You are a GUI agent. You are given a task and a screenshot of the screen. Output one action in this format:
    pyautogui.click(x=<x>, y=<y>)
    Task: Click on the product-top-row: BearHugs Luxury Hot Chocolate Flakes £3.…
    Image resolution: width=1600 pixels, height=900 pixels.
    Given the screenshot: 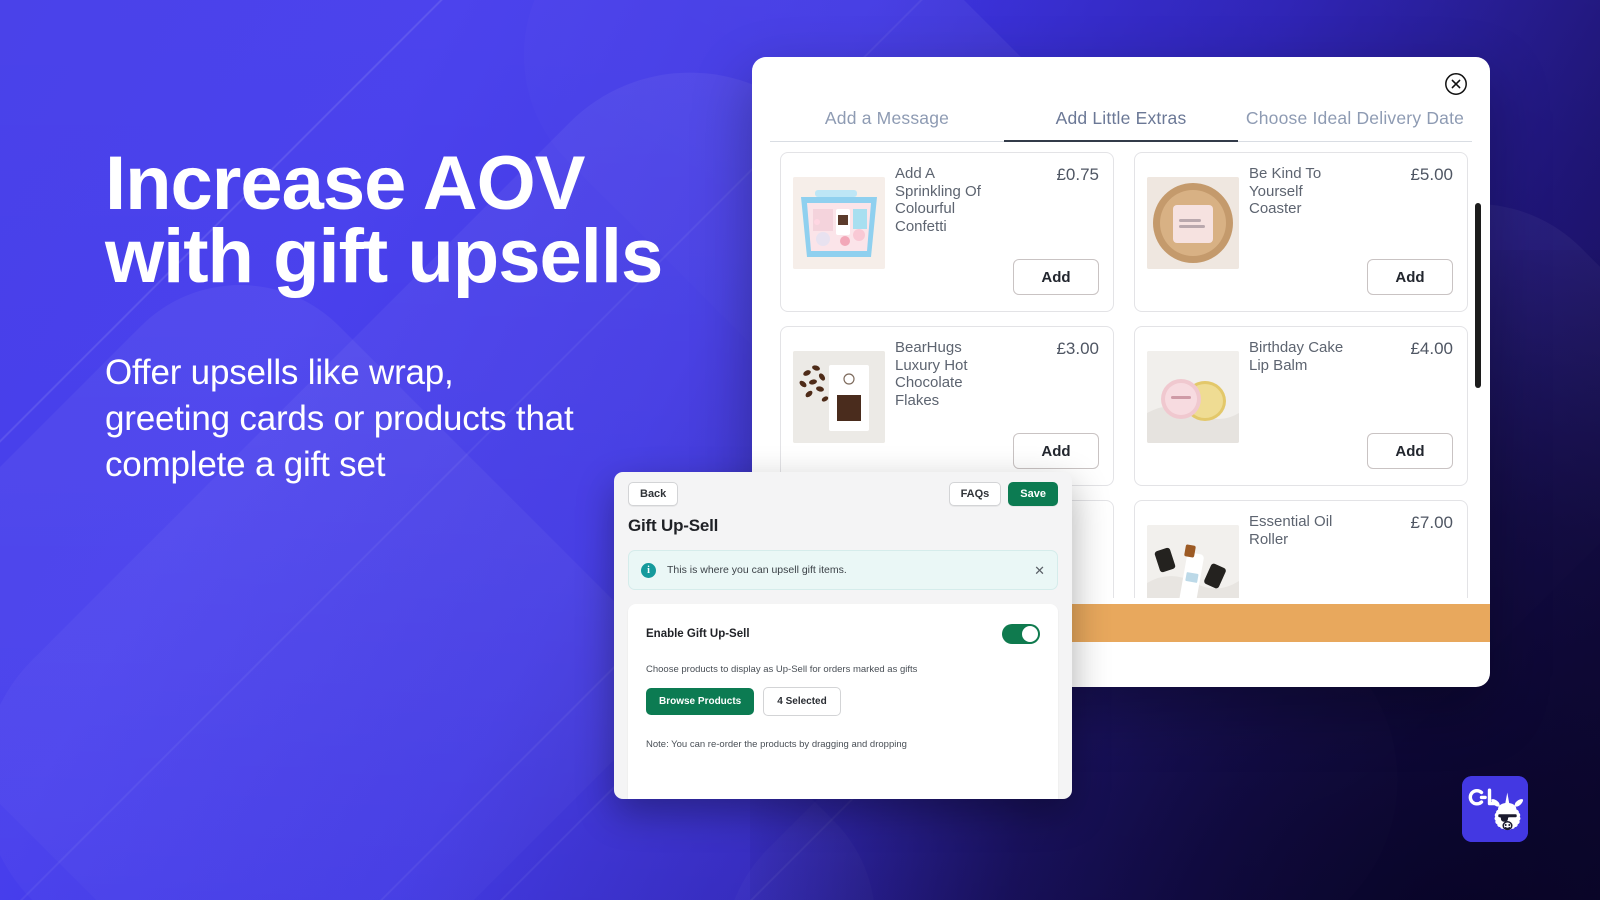 What is the action you would take?
    pyautogui.click(x=997, y=374)
    